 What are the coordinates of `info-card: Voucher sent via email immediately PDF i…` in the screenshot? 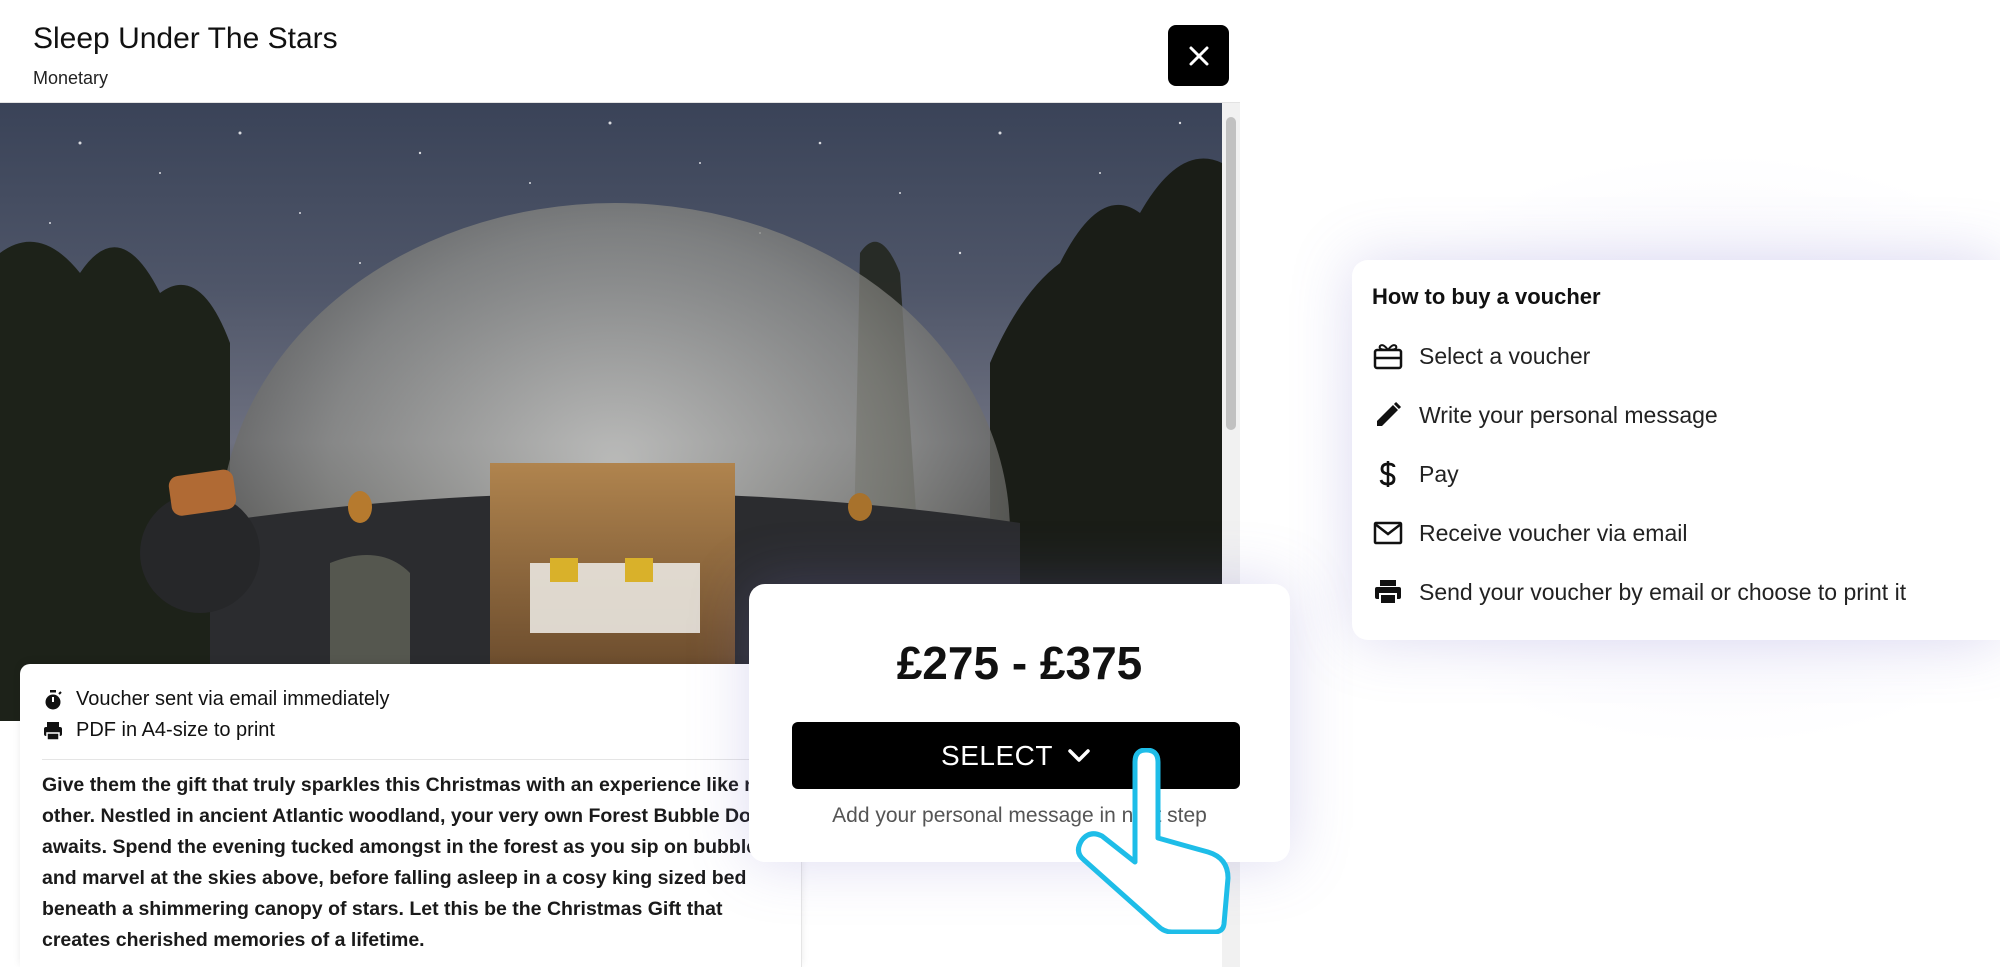 It's located at (411, 815).